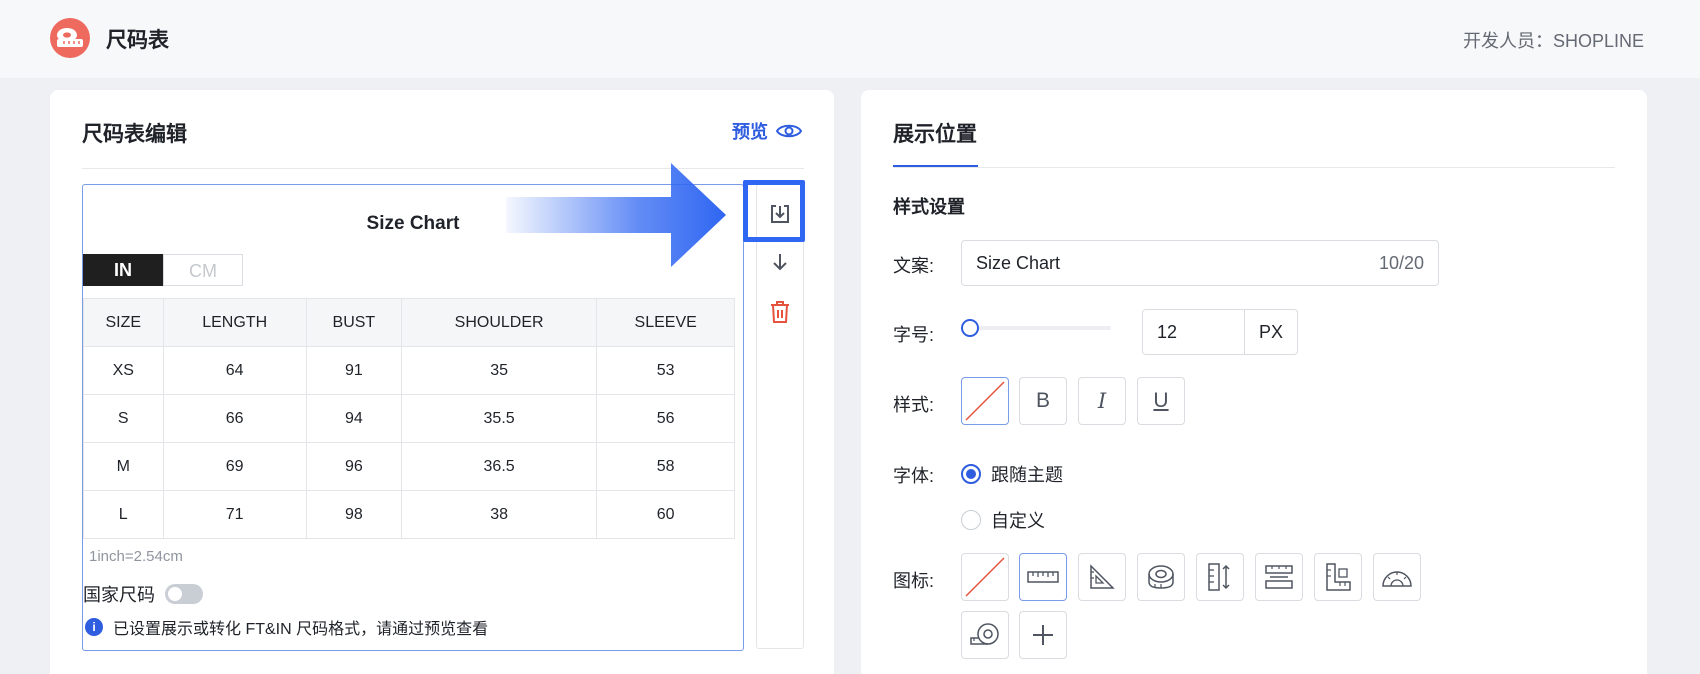 The width and height of the screenshot is (1700, 674). What do you see at coordinates (499, 466) in the screenshot?
I see `table-cell: 36.5` at bounding box center [499, 466].